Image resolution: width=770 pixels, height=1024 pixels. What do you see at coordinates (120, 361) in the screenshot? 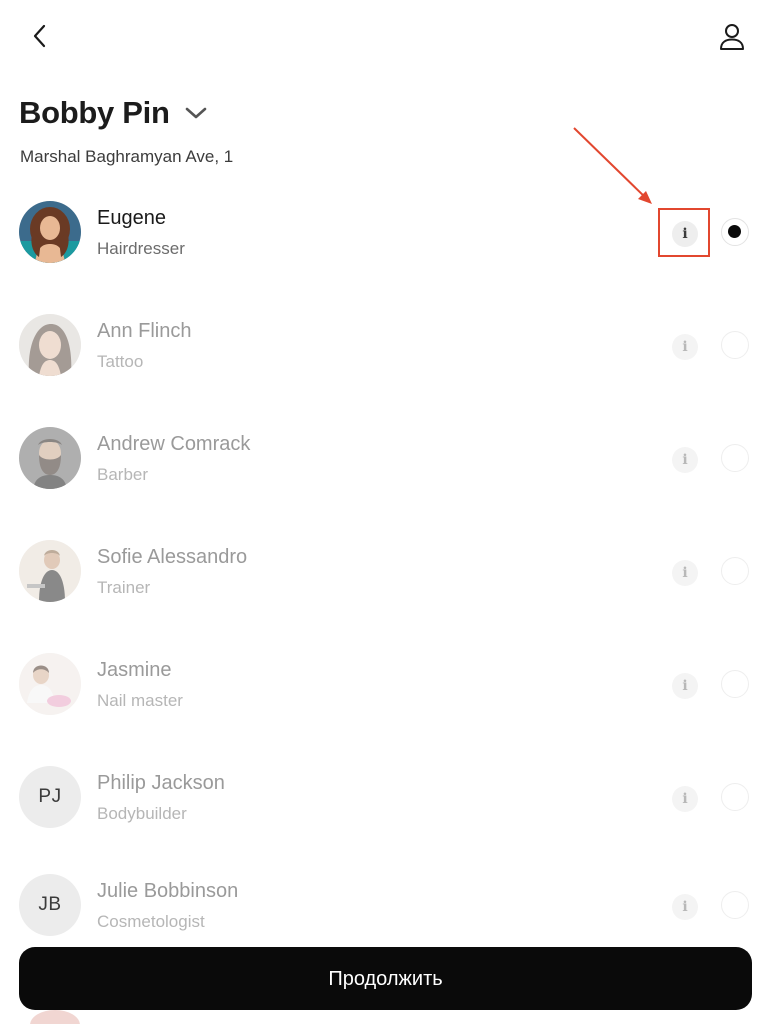
I see `staff-role: Tattoo` at bounding box center [120, 361].